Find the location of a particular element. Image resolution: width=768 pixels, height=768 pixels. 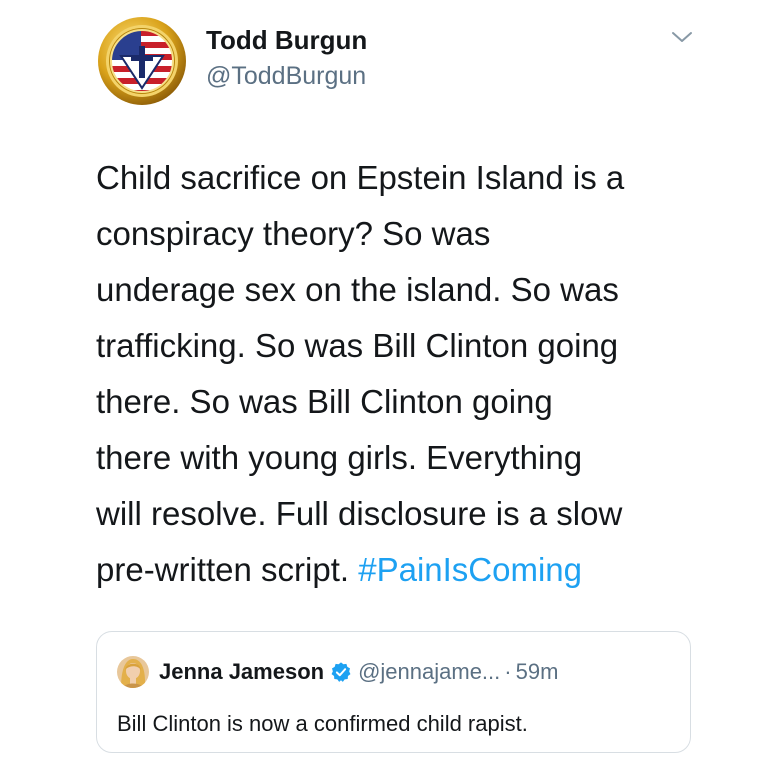

tweet-text-line: will resolve. Full disclosure is a slow is located at coordinates (359, 513).